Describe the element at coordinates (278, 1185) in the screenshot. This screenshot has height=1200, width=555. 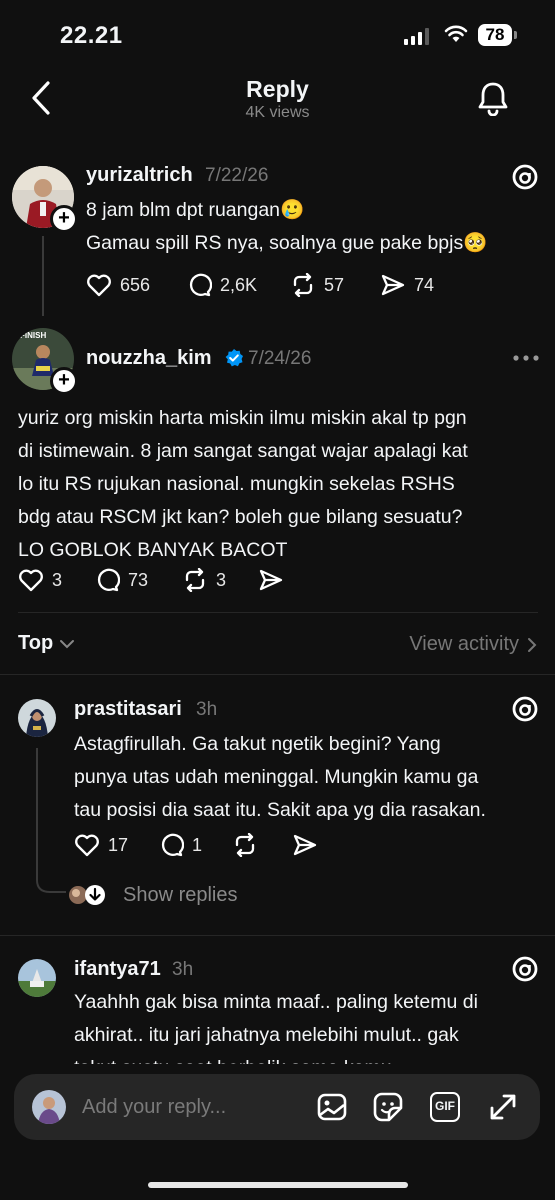
I see `home-indicator` at that location.